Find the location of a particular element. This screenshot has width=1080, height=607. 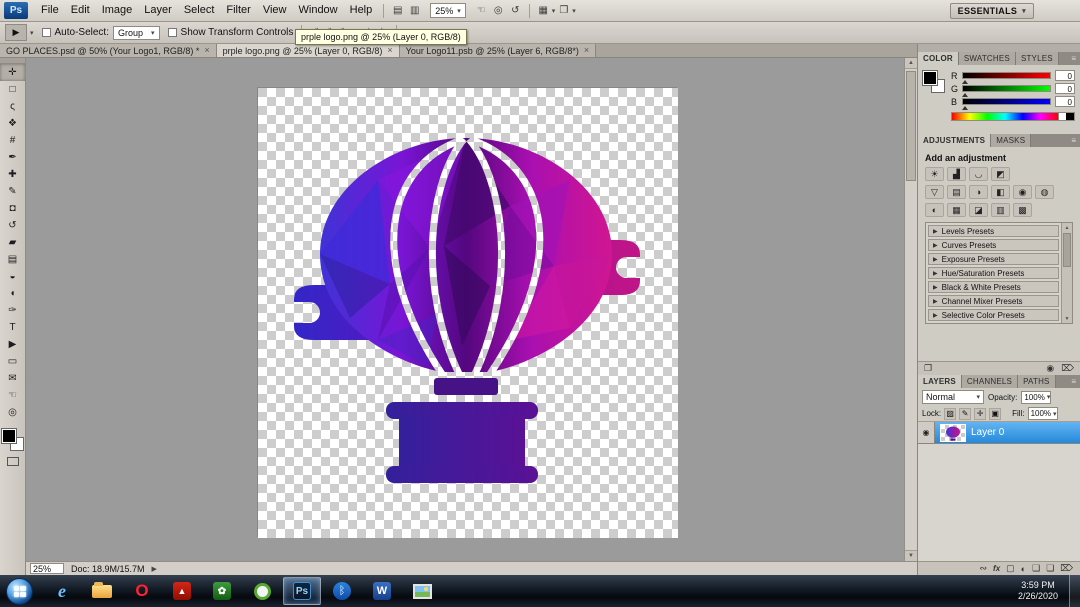

layer-name: Layer 0 is located at coordinates (987, 432).